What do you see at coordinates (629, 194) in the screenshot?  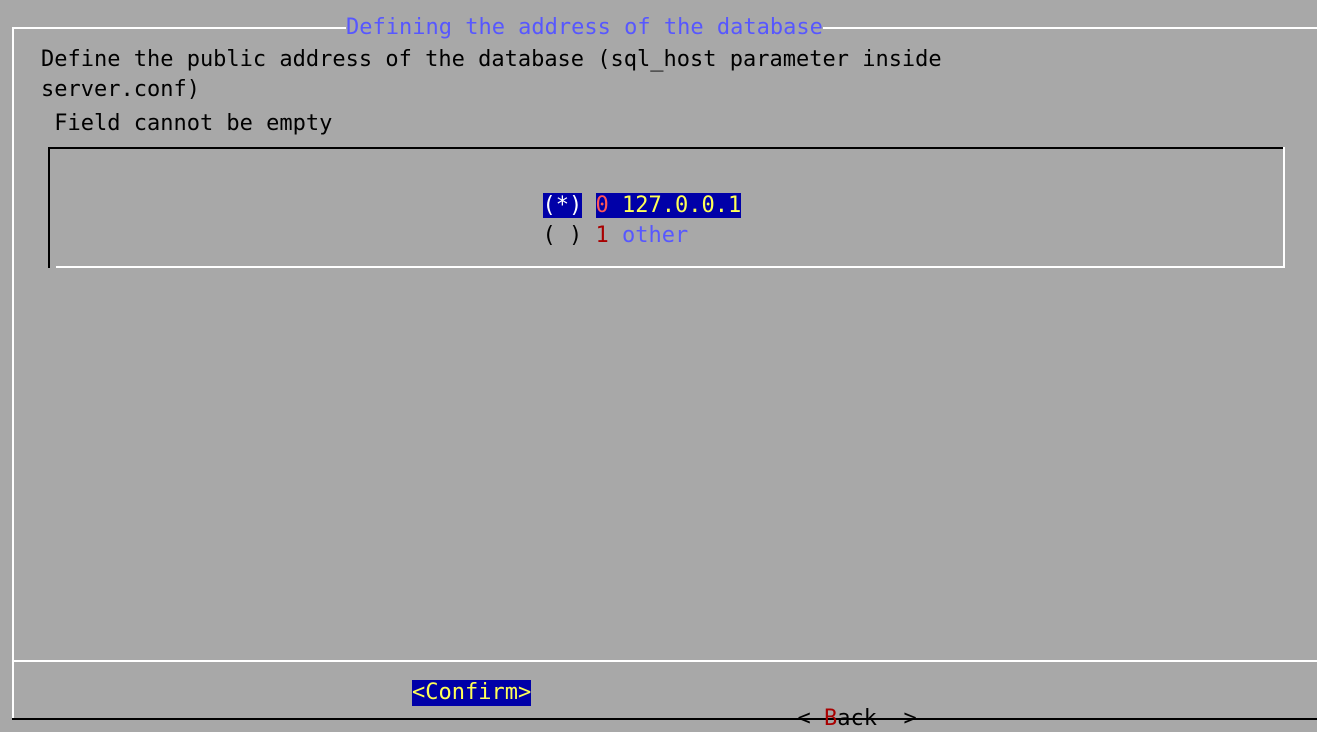 I see `option-row-0: (*) 0 127.0.0.1` at bounding box center [629, 194].